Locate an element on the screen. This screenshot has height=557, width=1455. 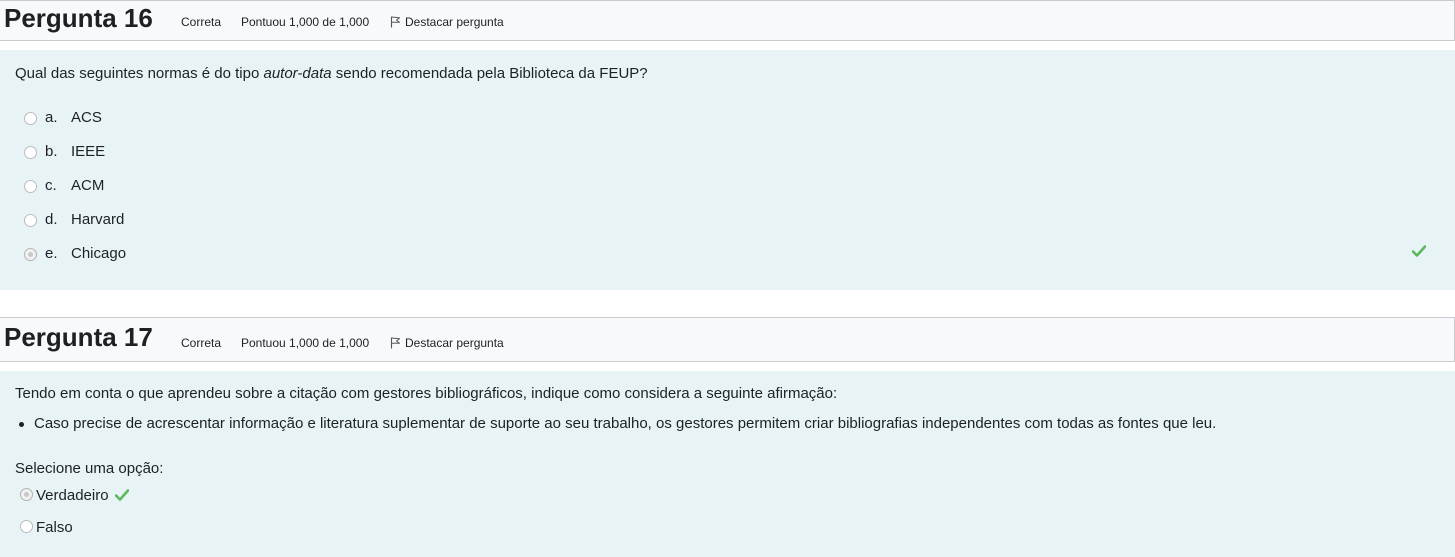
select-option-prompt: Selecione uma opção: is located at coordinates (89, 468).